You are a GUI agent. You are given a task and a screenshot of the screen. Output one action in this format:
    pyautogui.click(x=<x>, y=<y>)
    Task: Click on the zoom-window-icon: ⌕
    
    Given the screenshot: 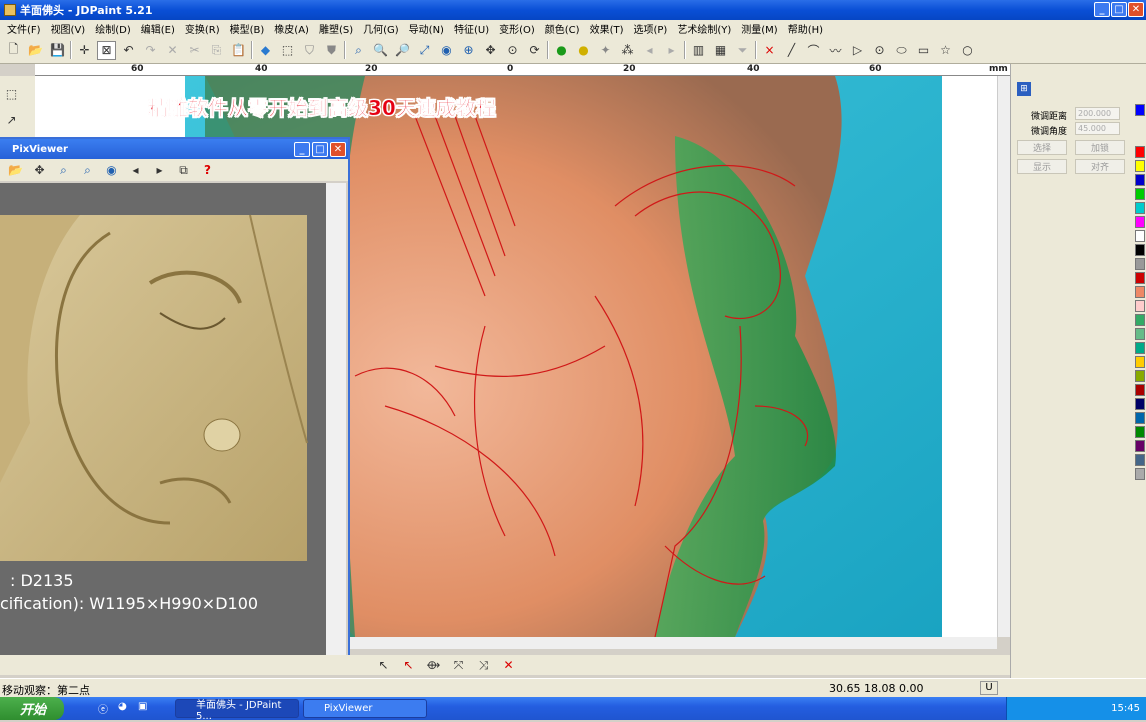 What is the action you would take?
    pyautogui.click(x=358, y=50)
    